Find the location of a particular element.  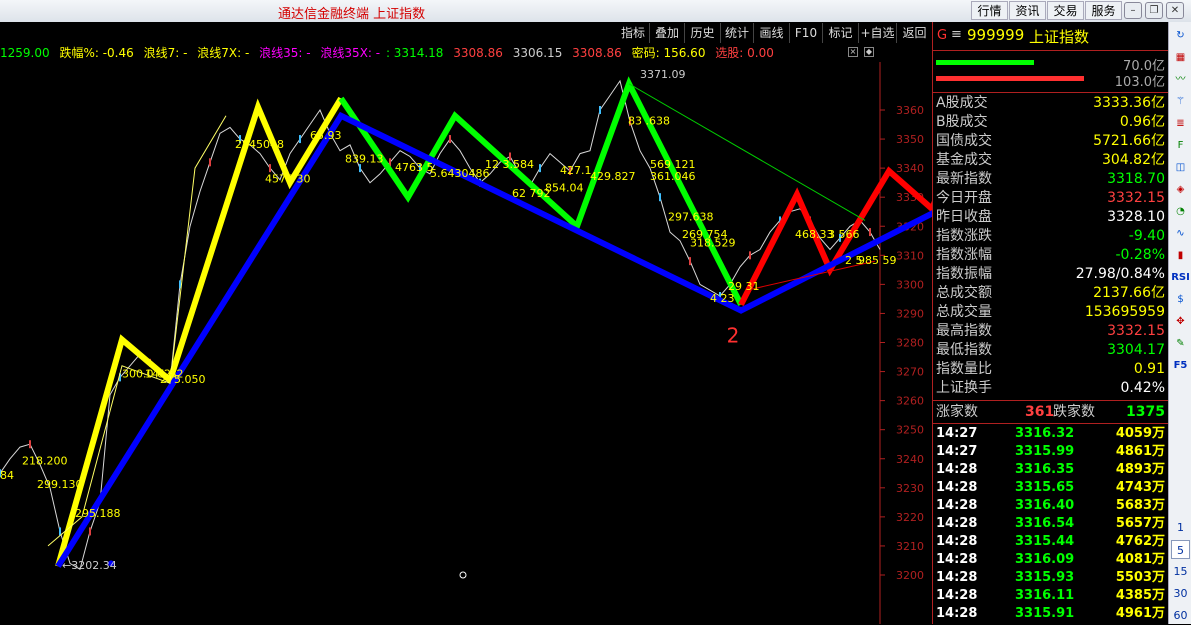

quote-row-value: 3332.15 is located at coordinates (1136, 331).